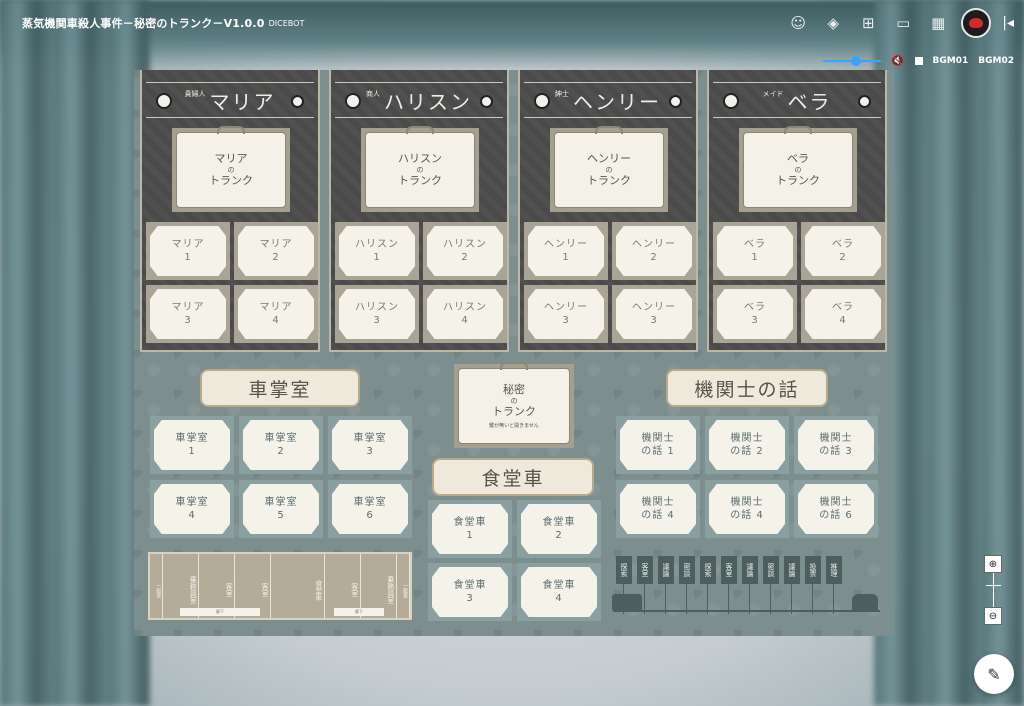 The width and height of the screenshot is (1024, 706). I want to click on add-box-icon: ⊞, so click(868, 23).